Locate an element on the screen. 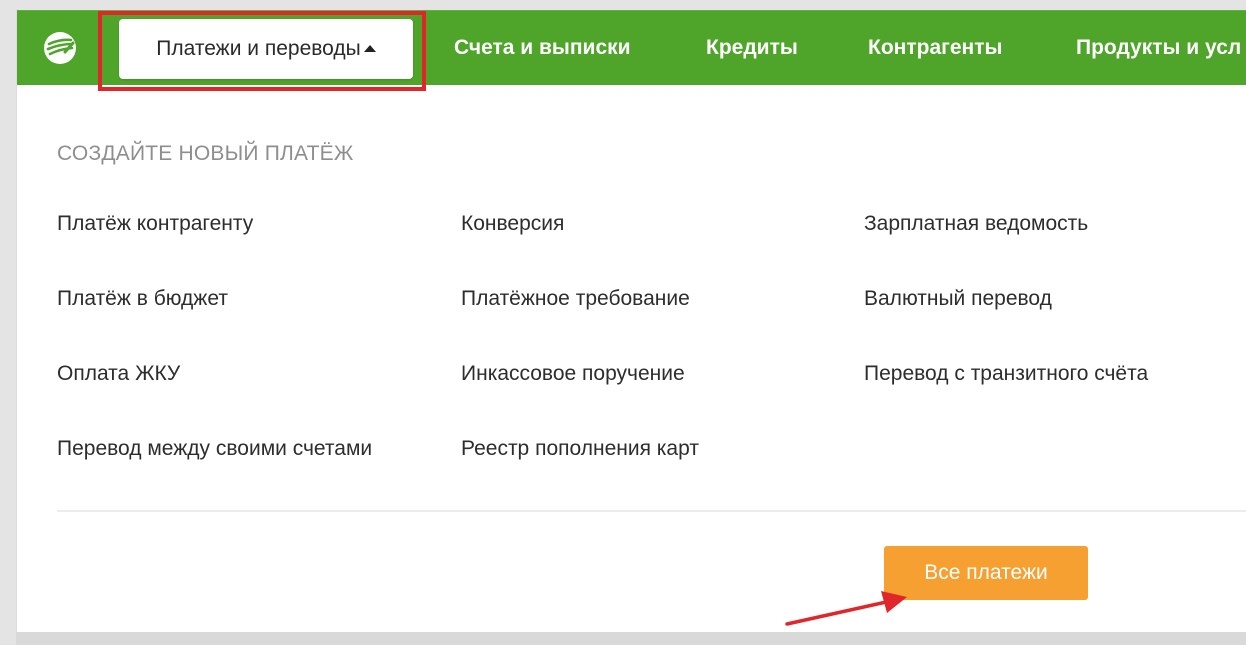  nav-payments-transfers: Платежи и переводы is located at coordinates (266, 49).